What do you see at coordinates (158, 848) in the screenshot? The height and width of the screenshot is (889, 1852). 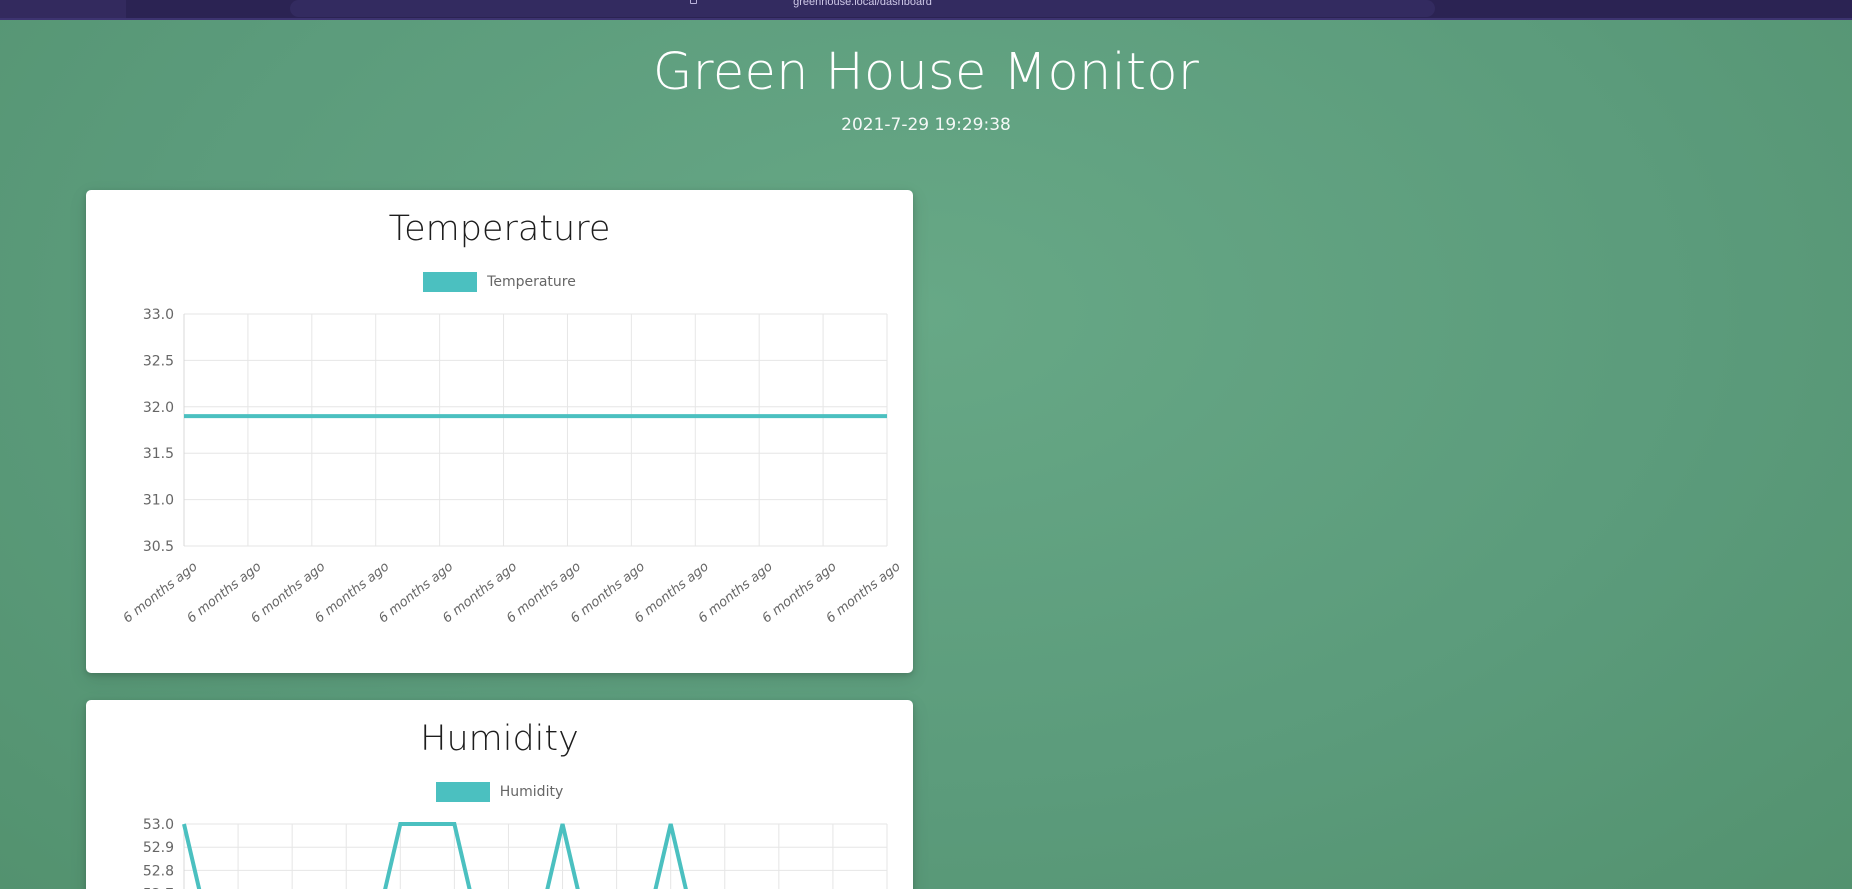 I see `svg-text: 52.9` at bounding box center [158, 848].